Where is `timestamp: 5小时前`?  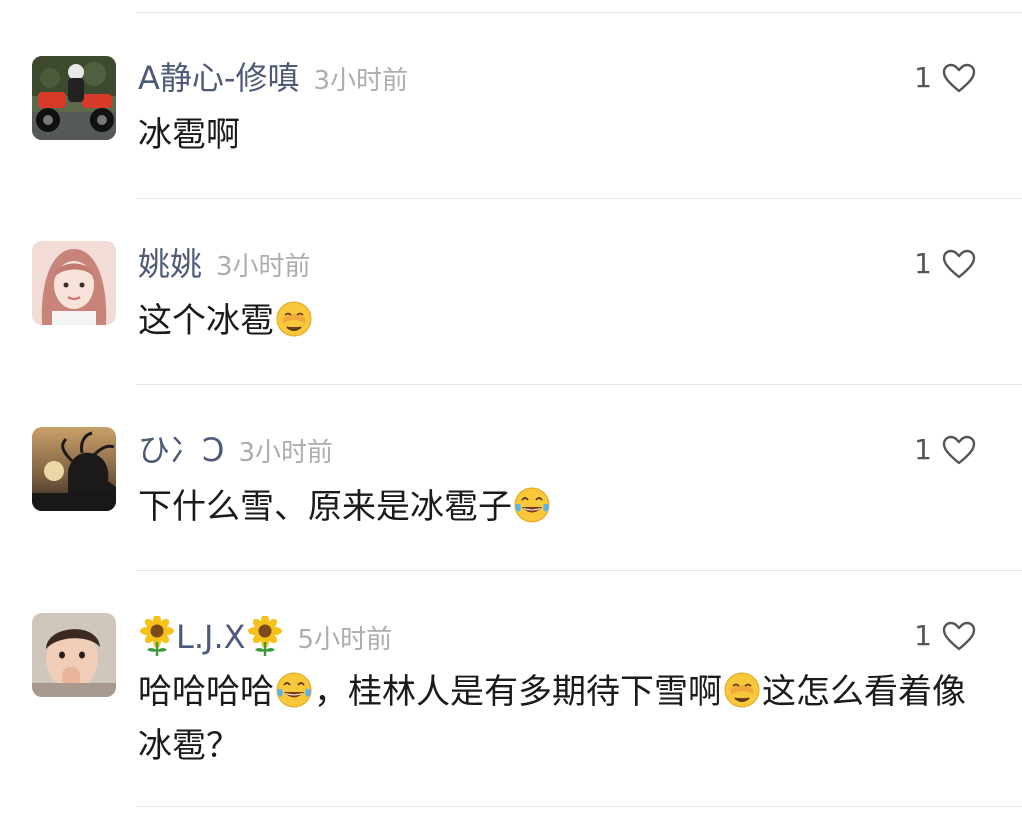
timestamp: 5小时前 is located at coordinates (345, 640).